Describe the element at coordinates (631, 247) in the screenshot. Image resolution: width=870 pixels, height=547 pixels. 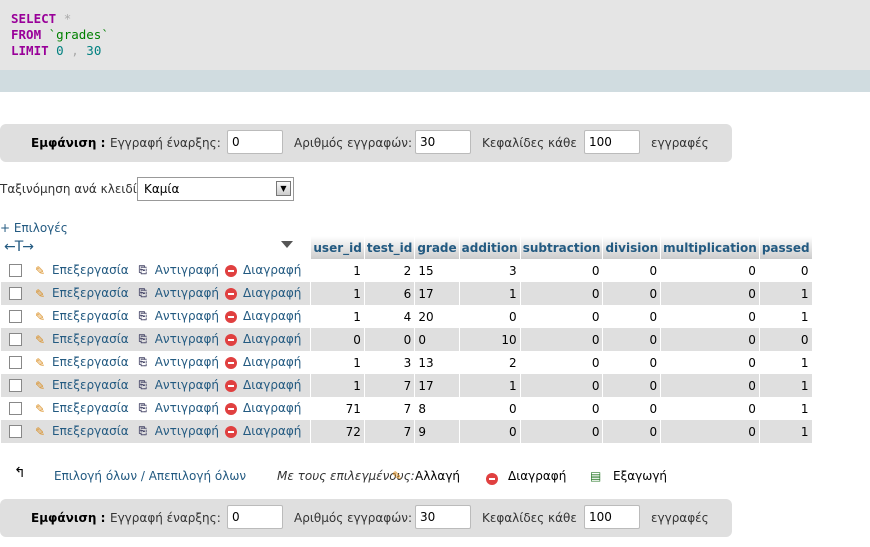
I see `column-header: division` at that location.